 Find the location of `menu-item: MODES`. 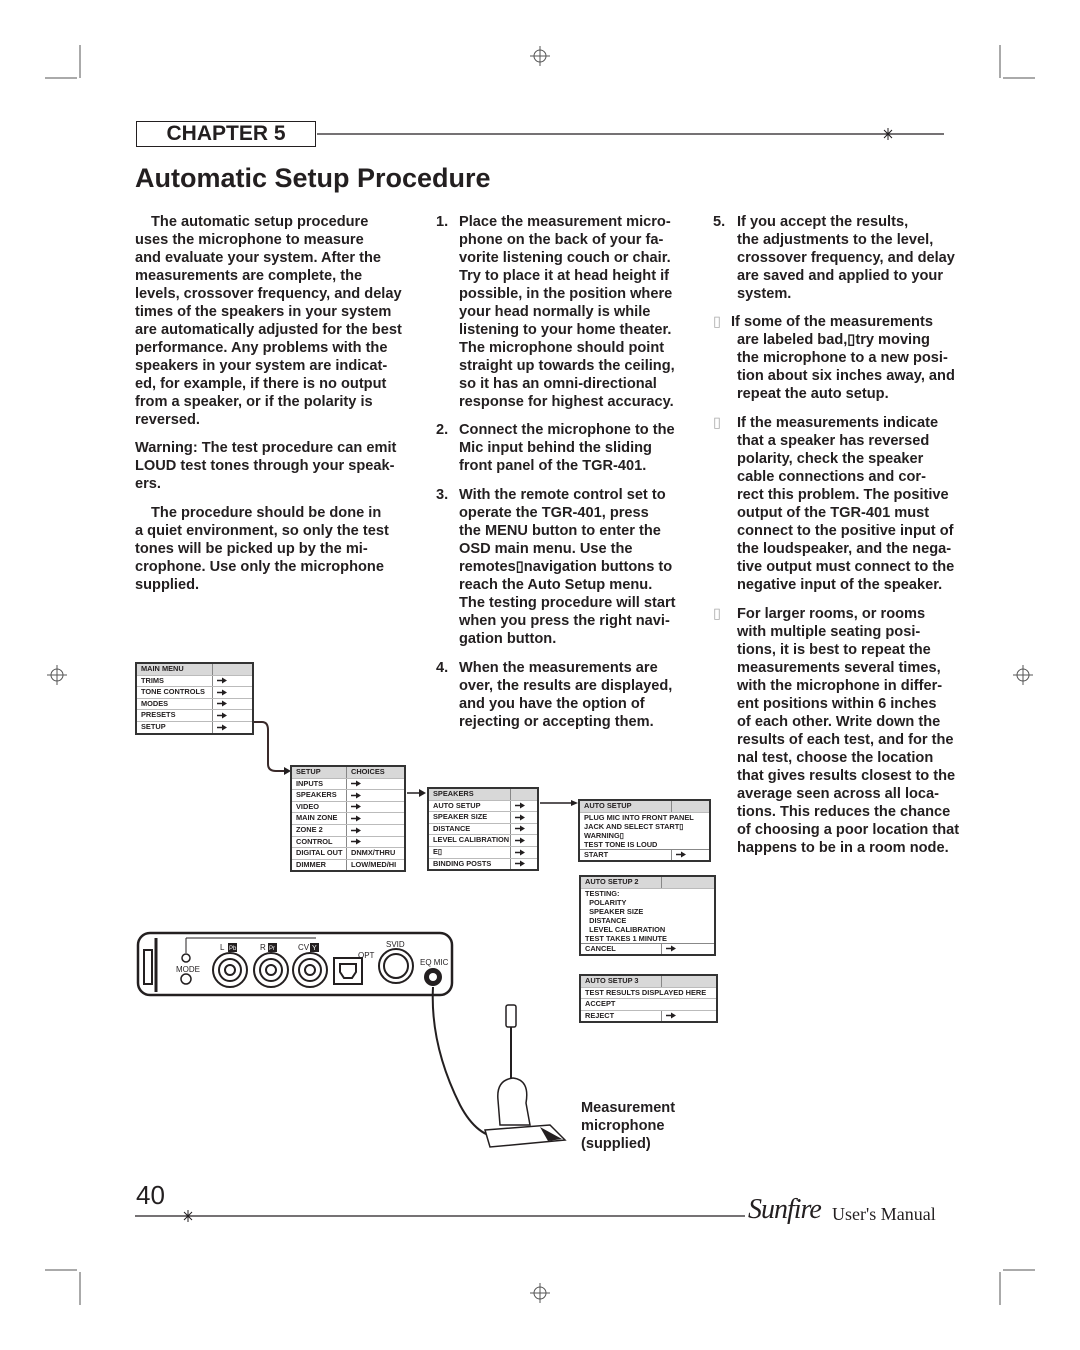

menu-item: MODES is located at coordinates (194, 704).